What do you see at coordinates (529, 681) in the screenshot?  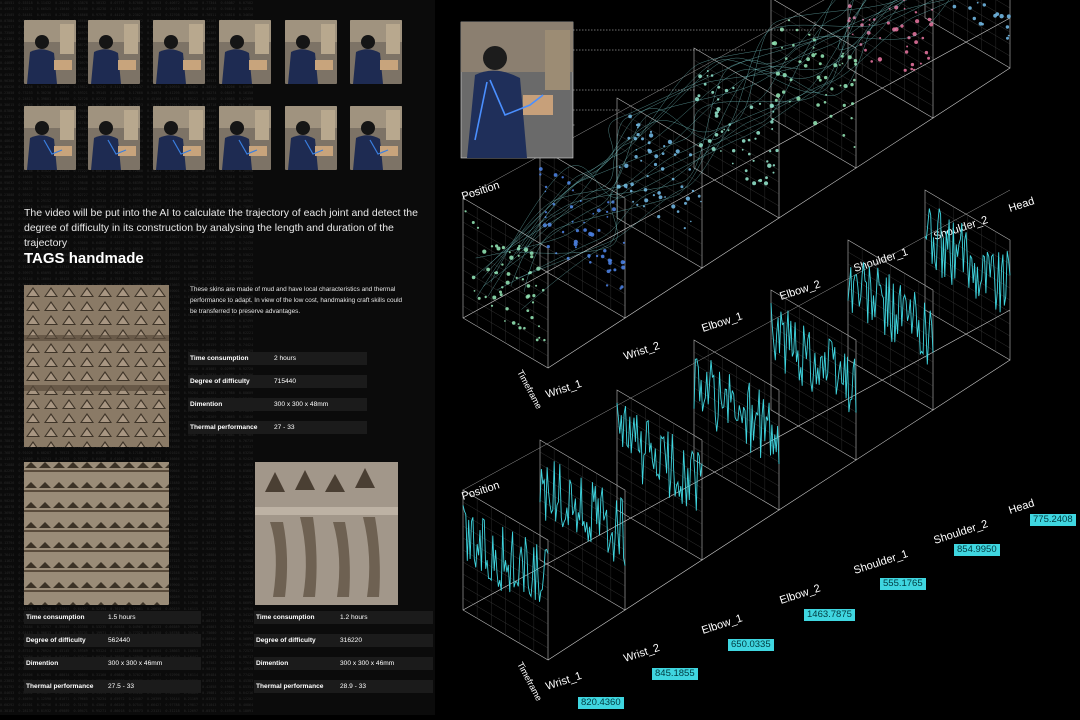 I see `axis-label-timeframe: Timeframe` at bounding box center [529, 681].